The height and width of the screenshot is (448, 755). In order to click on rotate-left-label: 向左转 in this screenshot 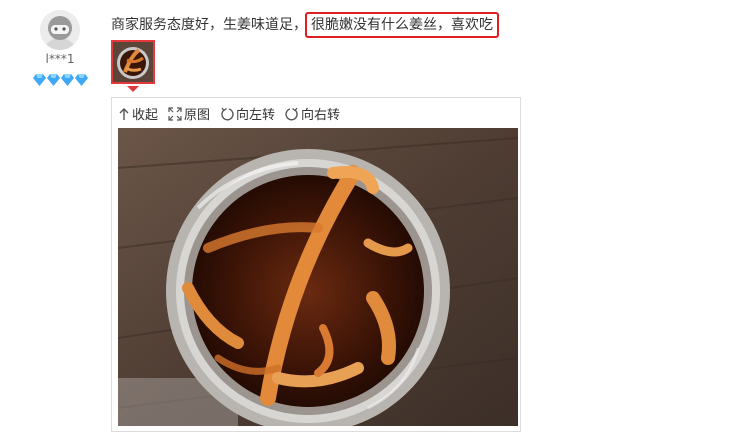, I will do `click(256, 115)`.